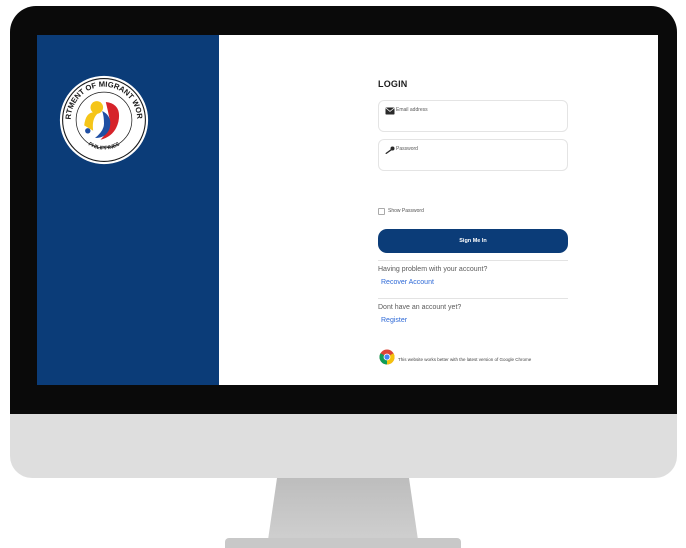  What do you see at coordinates (343, 446) in the screenshot?
I see `monitor-chin` at bounding box center [343, 446].